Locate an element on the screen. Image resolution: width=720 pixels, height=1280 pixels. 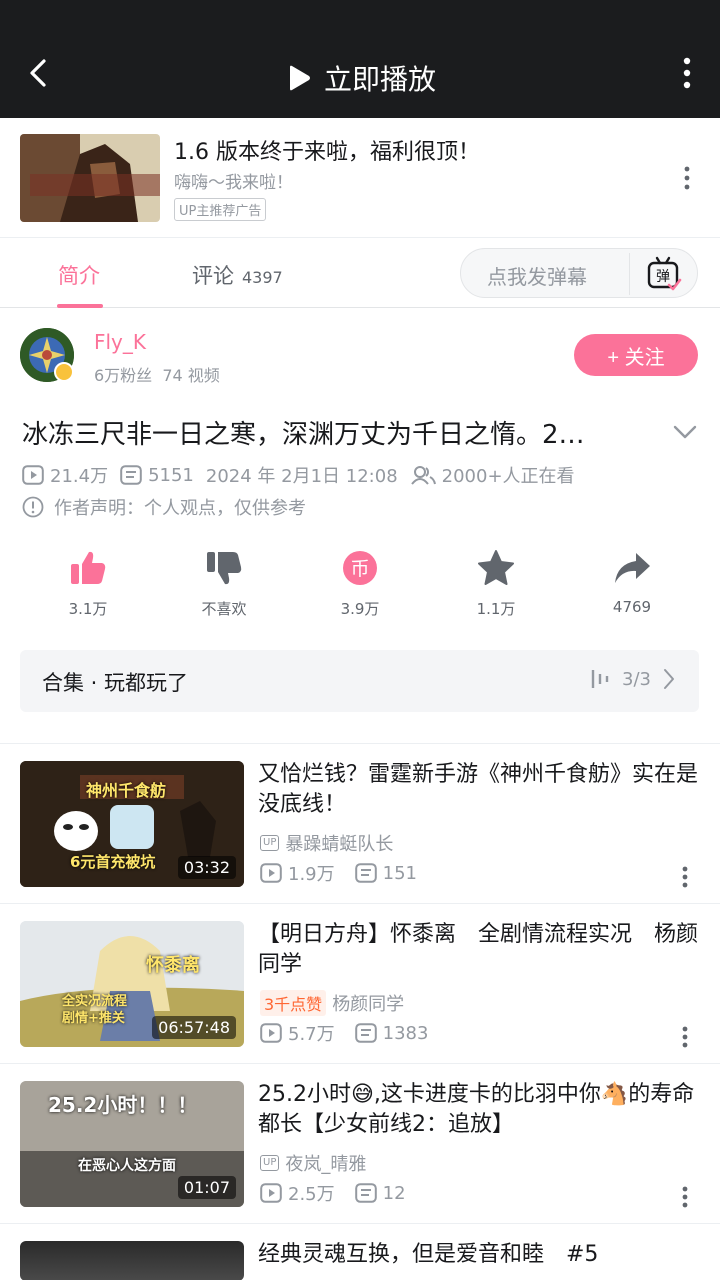
statement-text: 作者声明：个人观点，仅供参考 is located at coordinates (180, 508).